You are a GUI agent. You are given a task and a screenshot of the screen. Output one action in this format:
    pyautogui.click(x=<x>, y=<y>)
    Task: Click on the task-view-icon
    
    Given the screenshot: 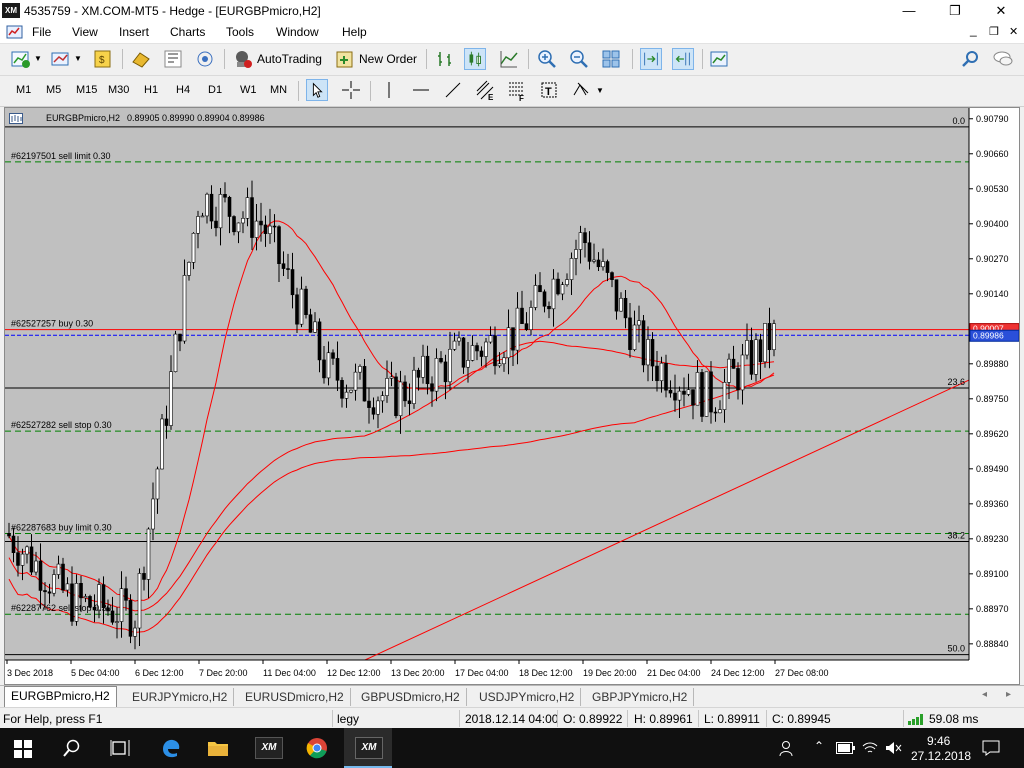 What is the action you would take?
    pyautogui.click(x=120, y=748)
    